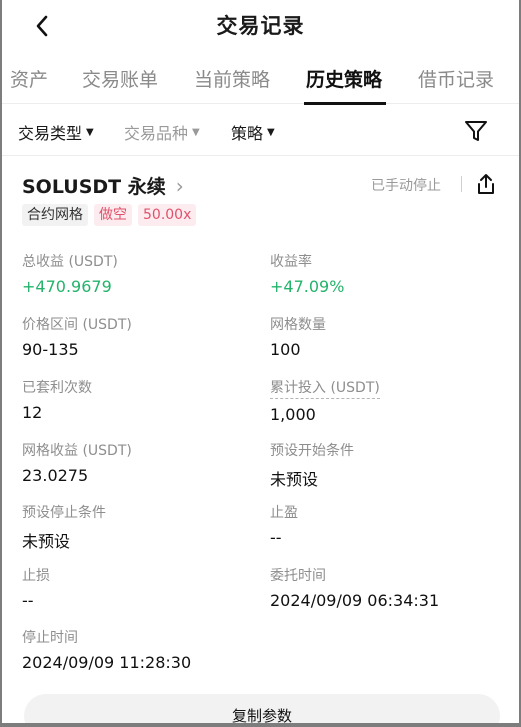 The image size is (521, 727). I want to click on leverage-tag: 50.00x, so click(167, 215).